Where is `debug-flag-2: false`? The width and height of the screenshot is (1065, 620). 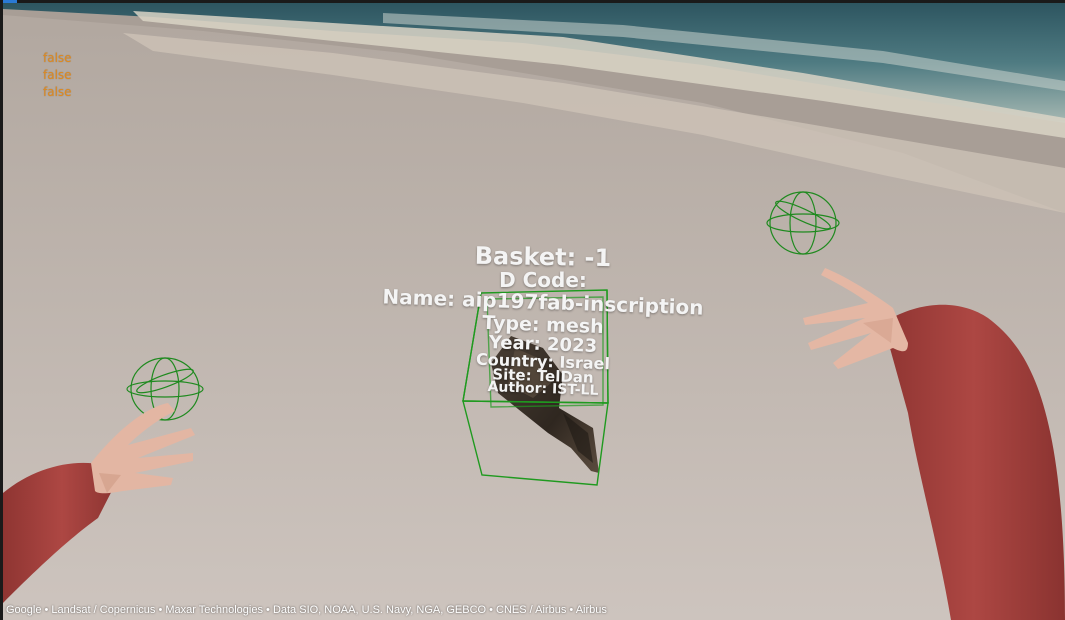
debug-flag-2: false is located at coordinates (57, 75).